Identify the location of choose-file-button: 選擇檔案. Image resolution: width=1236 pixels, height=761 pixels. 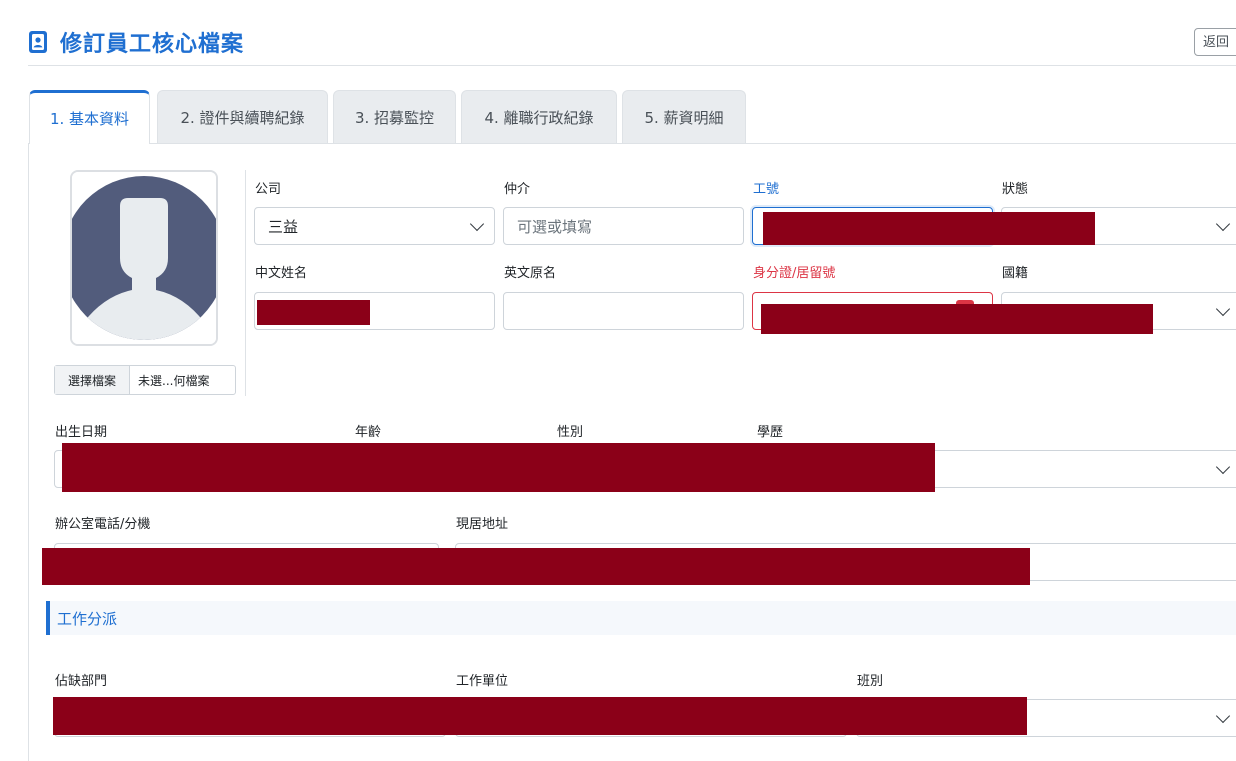
(92, 380).